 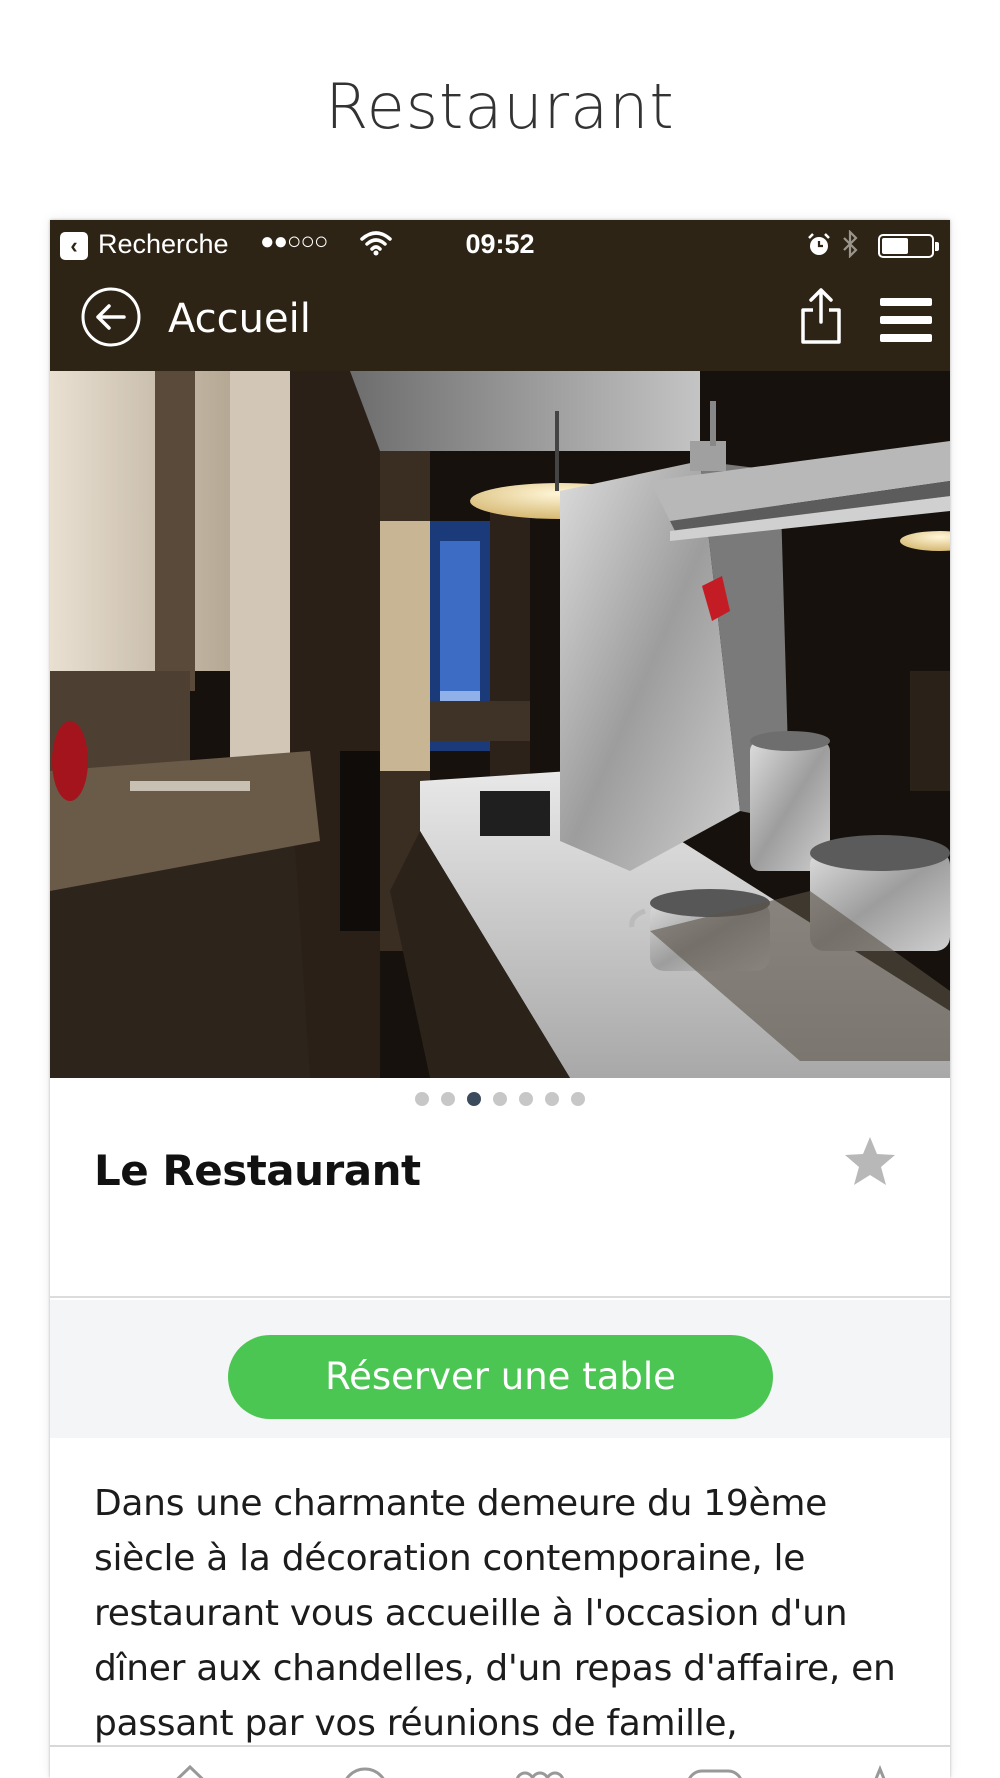 I want to click on carousel-dots, so click(x=500, y=1099).